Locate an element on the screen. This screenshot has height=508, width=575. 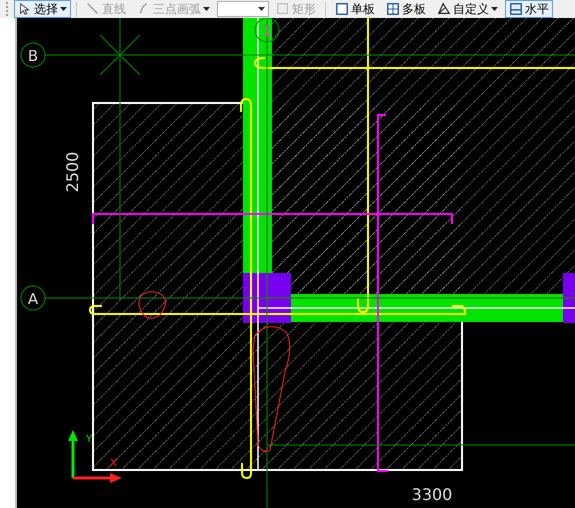
axis-label: A is located at coordinates (33, 299).